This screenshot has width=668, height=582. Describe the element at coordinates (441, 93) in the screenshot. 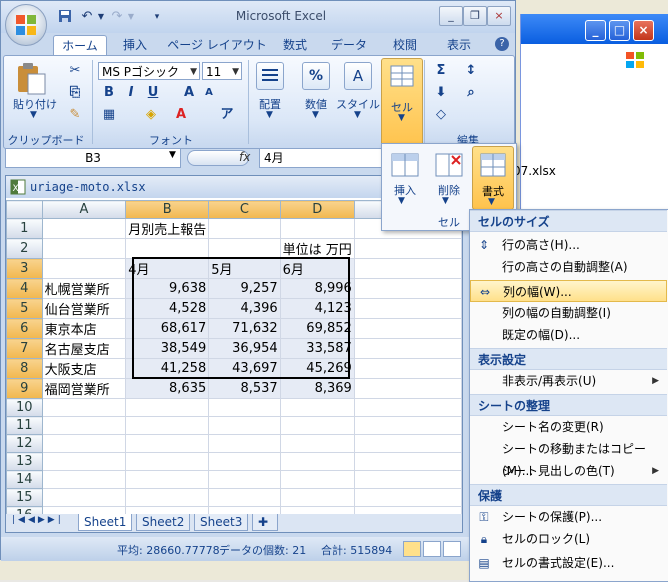

I see `fill-icon: ⬇` at that location.